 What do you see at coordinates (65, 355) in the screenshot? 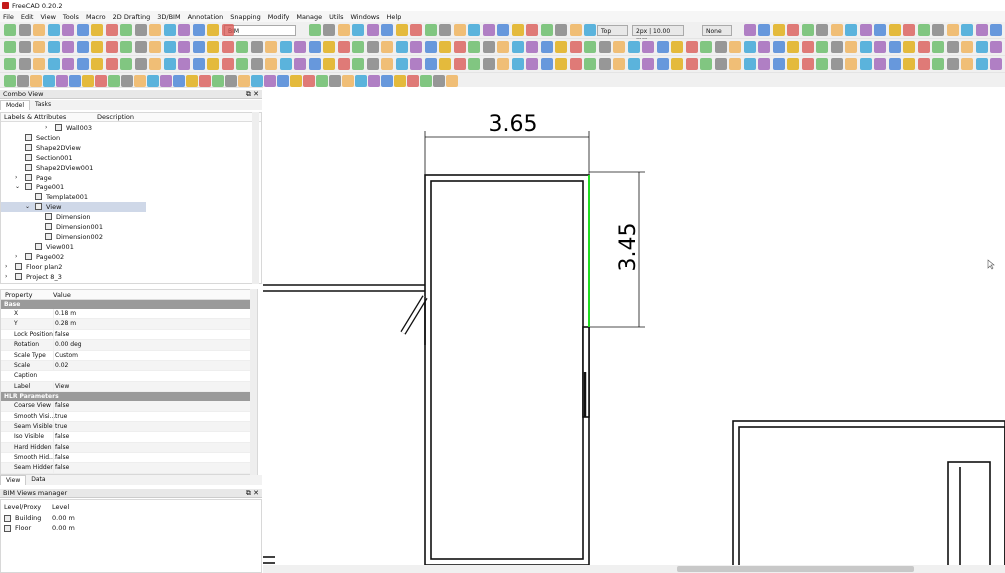
I see `property-value: Custom` at bounding box center [65, 355].